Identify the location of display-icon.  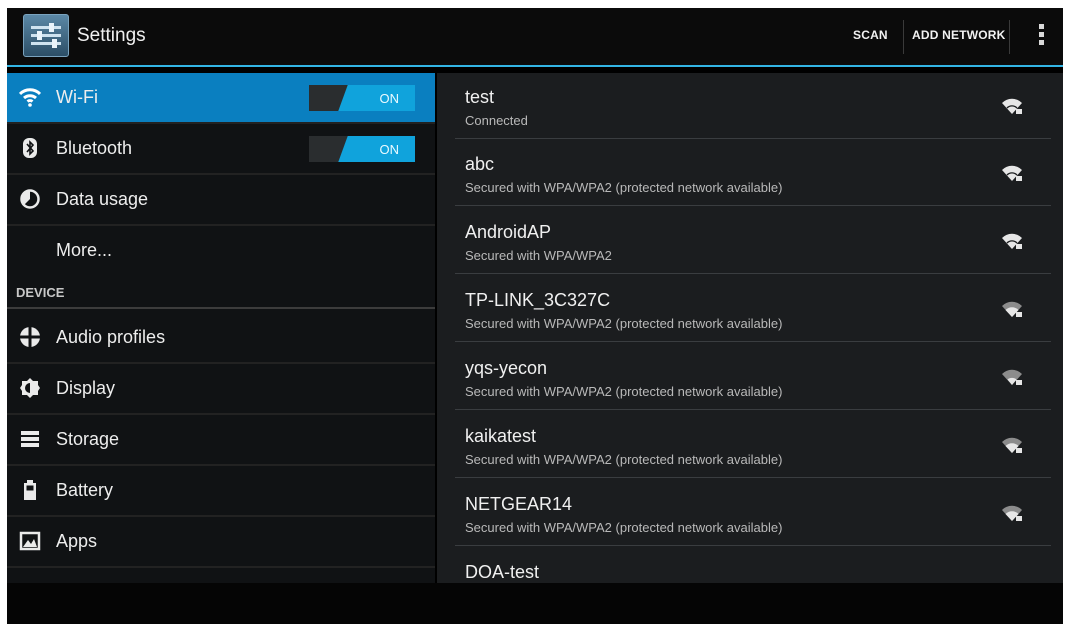
(30, 388).